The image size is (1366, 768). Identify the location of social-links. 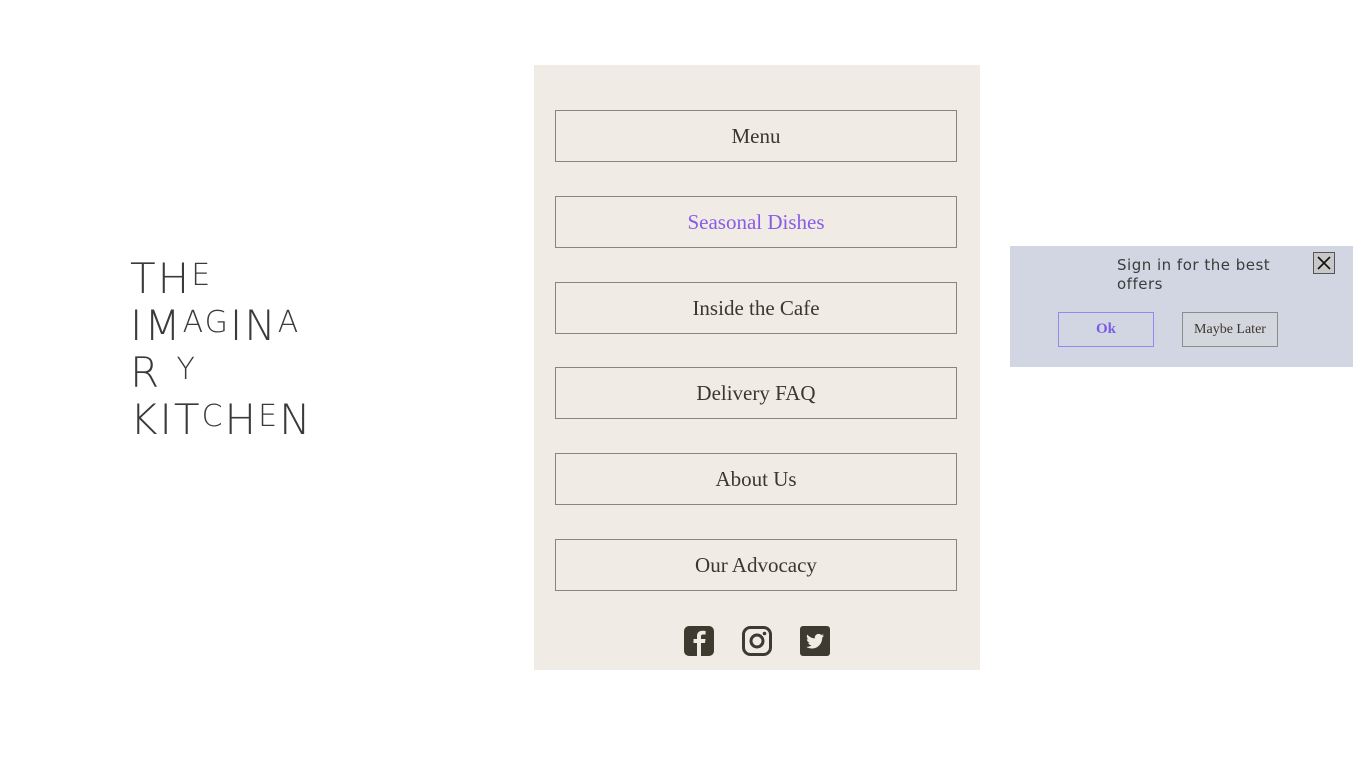
(757, 641).